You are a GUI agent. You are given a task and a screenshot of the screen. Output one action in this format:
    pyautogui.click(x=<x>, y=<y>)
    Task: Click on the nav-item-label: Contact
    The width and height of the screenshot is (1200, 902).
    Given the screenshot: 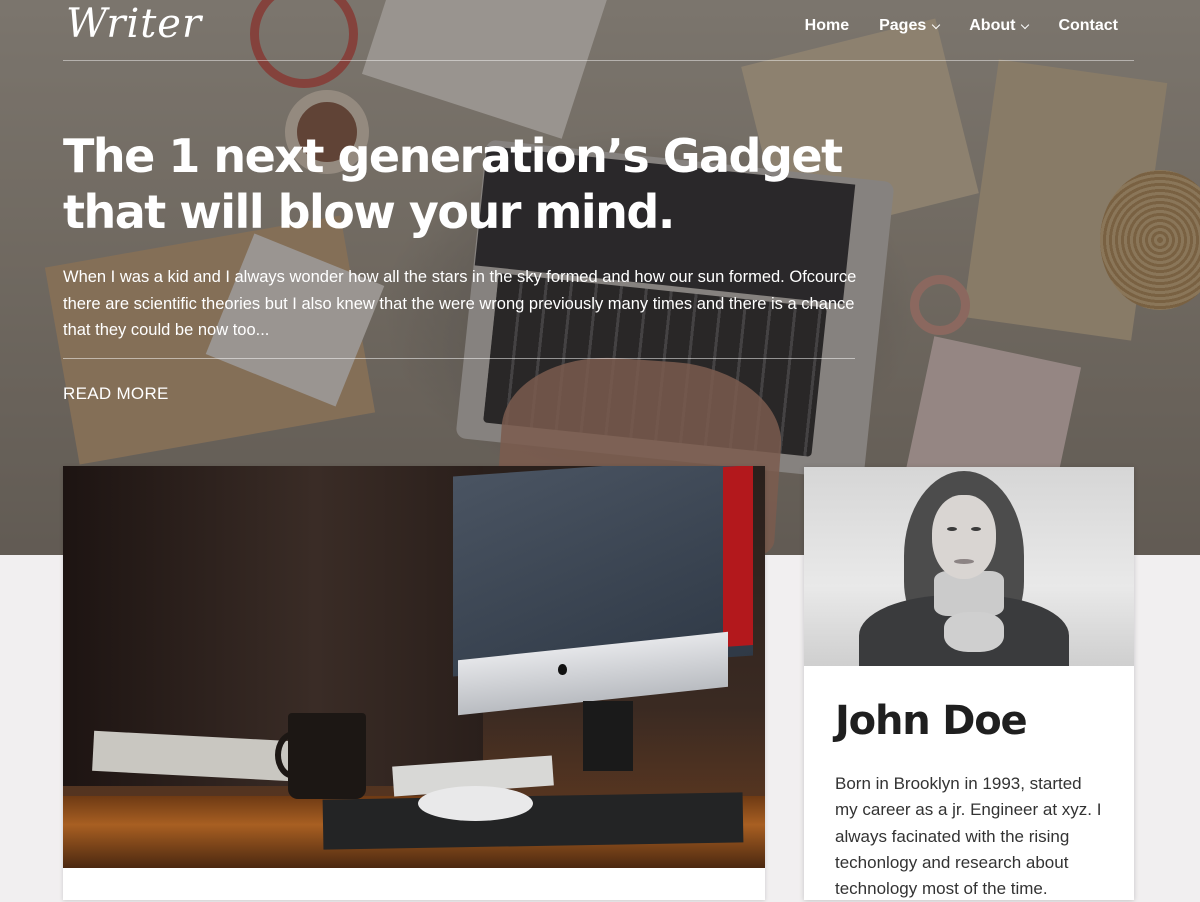 What is the action you would take?
    pyautogui.click(x=1088, y=25)
    